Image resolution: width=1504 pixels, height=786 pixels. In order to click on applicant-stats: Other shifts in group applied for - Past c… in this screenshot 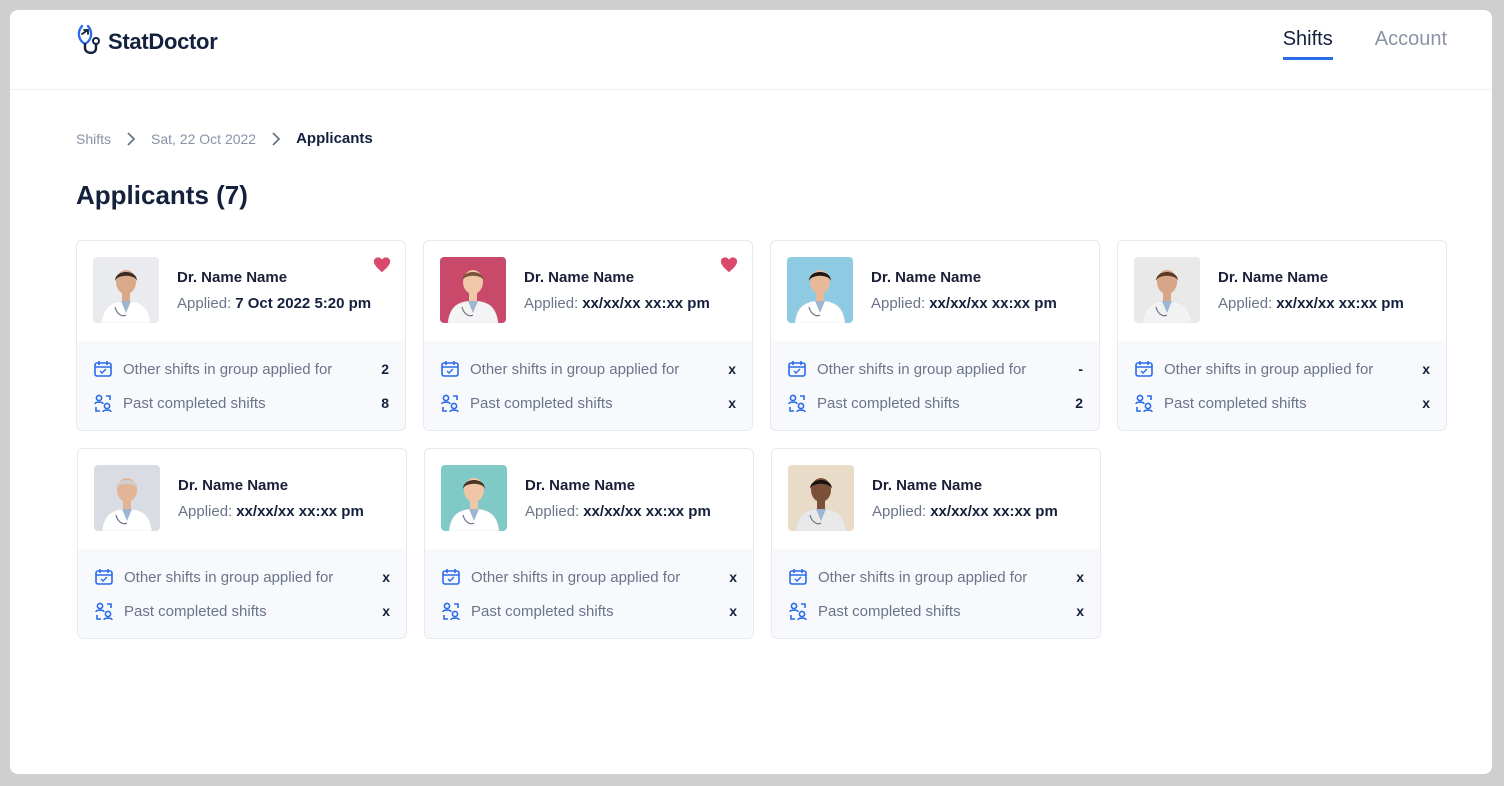, I will do `click(935, 385)`.